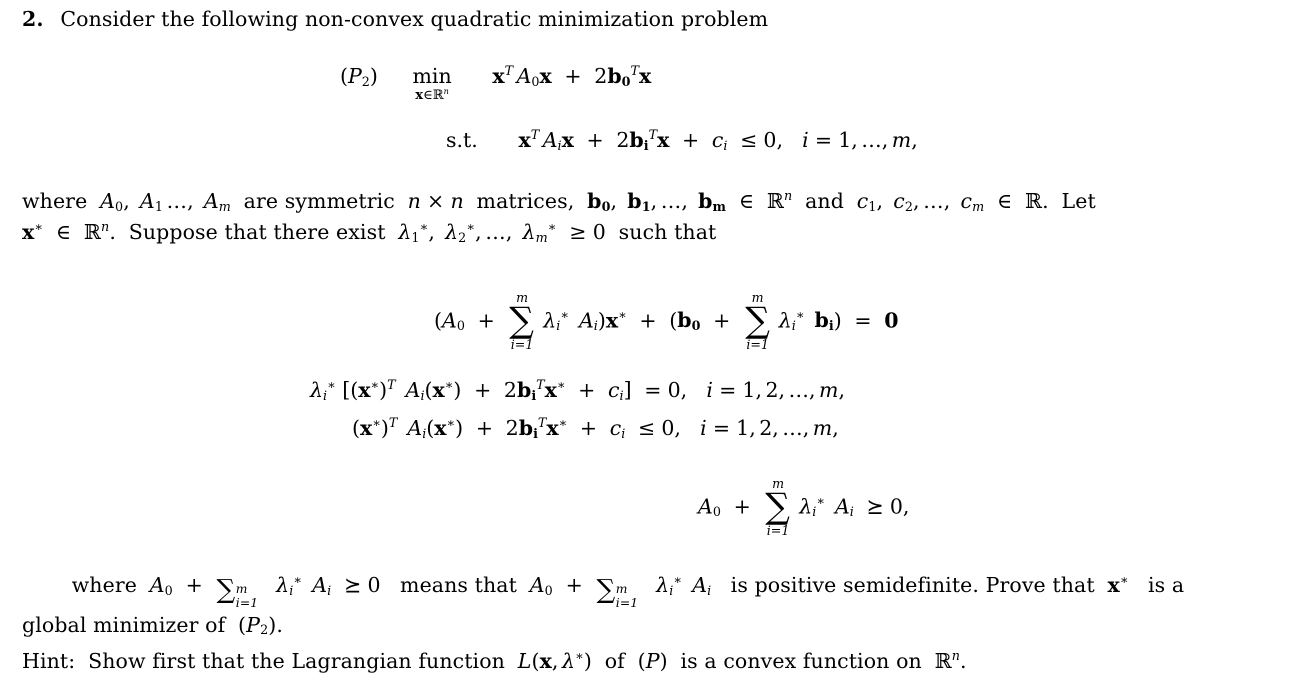 The image size is (1305, 691). Describe the element at coordinates (718, 140) in the screenshot. I see `constraint-expression: xT Aix + 2biTx + ci ≤0, i = 1,…, m,` at that location.